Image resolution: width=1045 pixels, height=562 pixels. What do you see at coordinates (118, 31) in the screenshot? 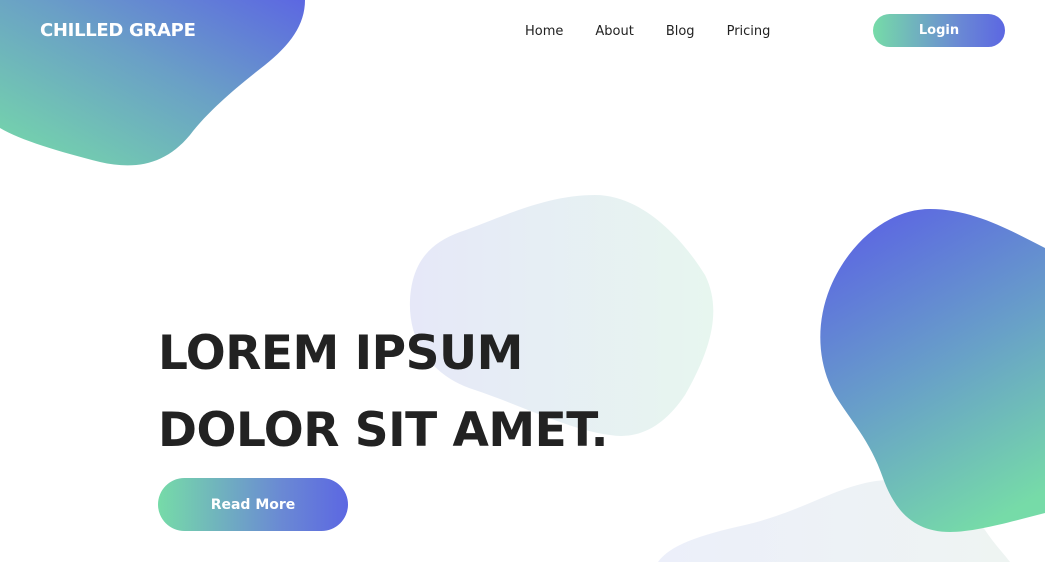
I see `brand-logo: CHILLED GRAPE` at bounding box center [118, 31].